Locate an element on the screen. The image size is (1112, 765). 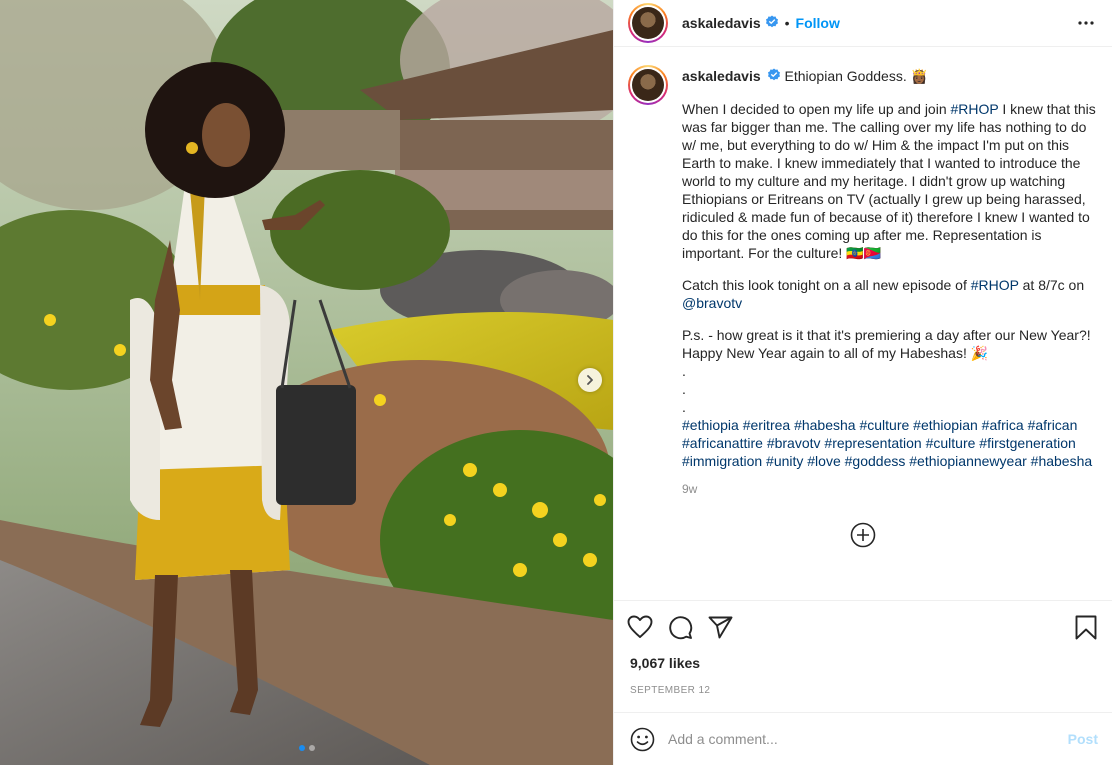
paper-plane-icon is located at coordinates (720, 627).